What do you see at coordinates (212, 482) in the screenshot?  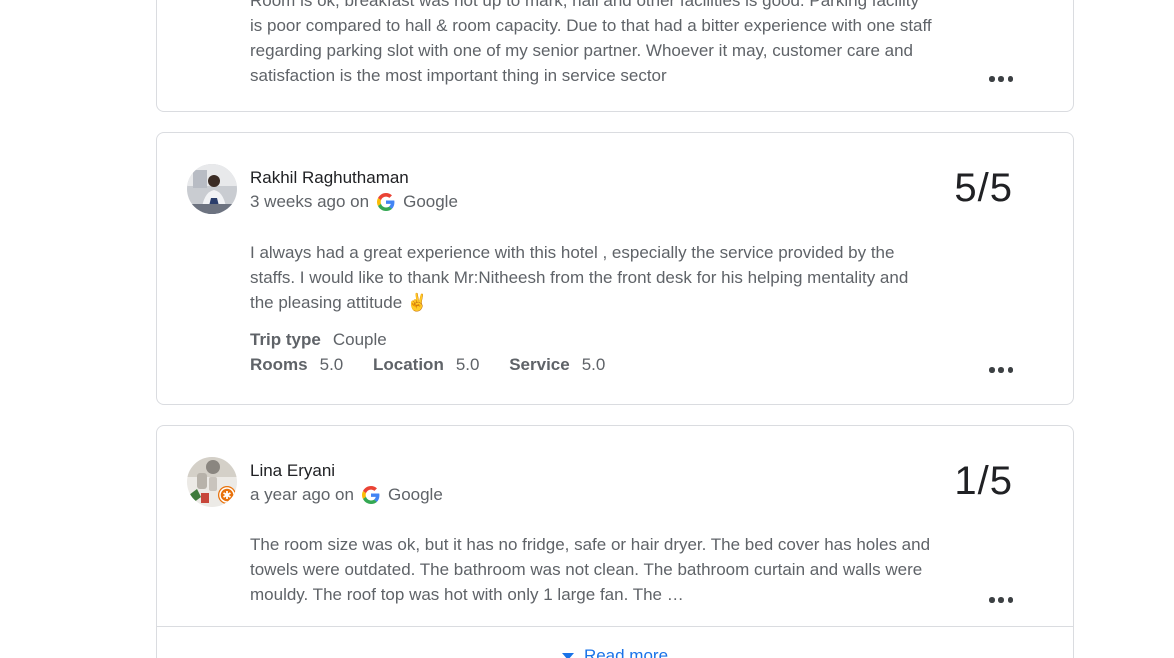 I see `avatar: ✱` at bounding box center [212, 482].